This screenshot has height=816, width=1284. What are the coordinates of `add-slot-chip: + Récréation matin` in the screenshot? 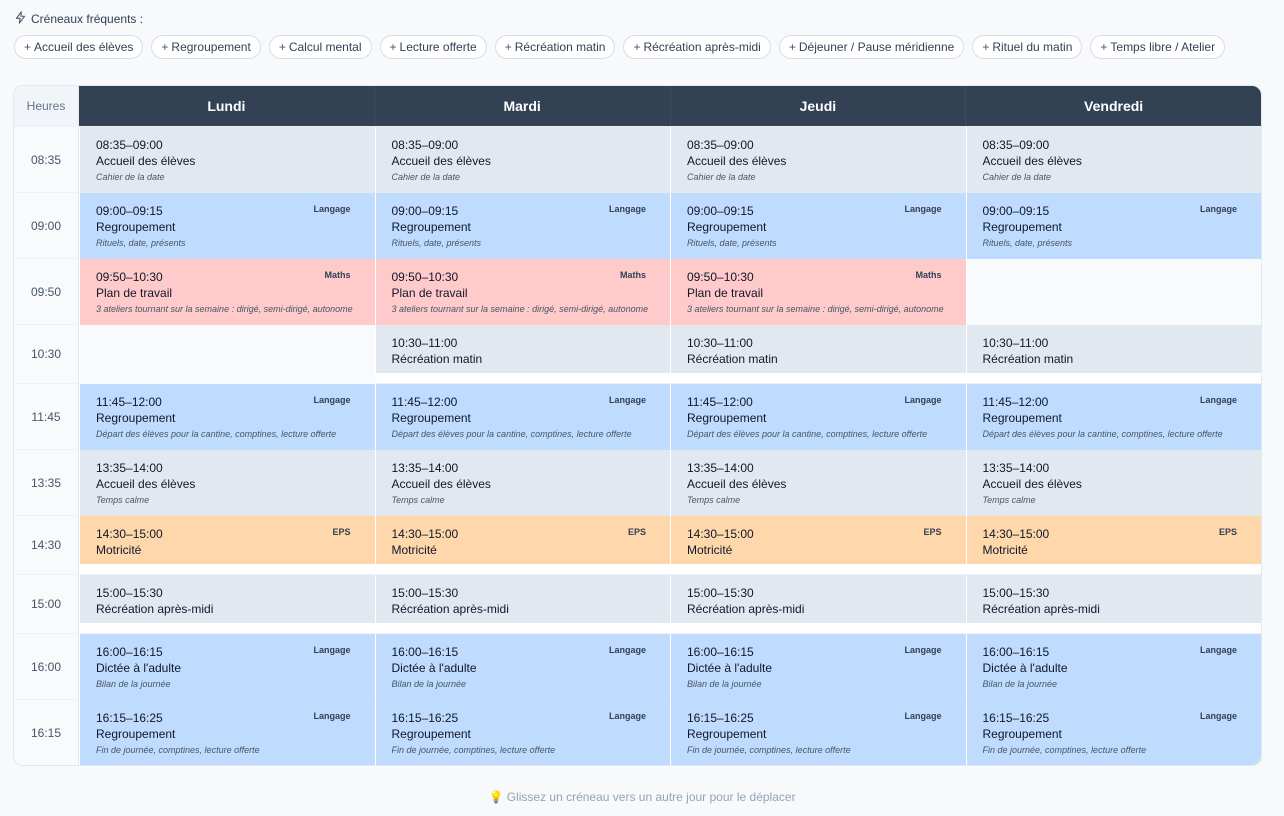 It's located at (555, 47).